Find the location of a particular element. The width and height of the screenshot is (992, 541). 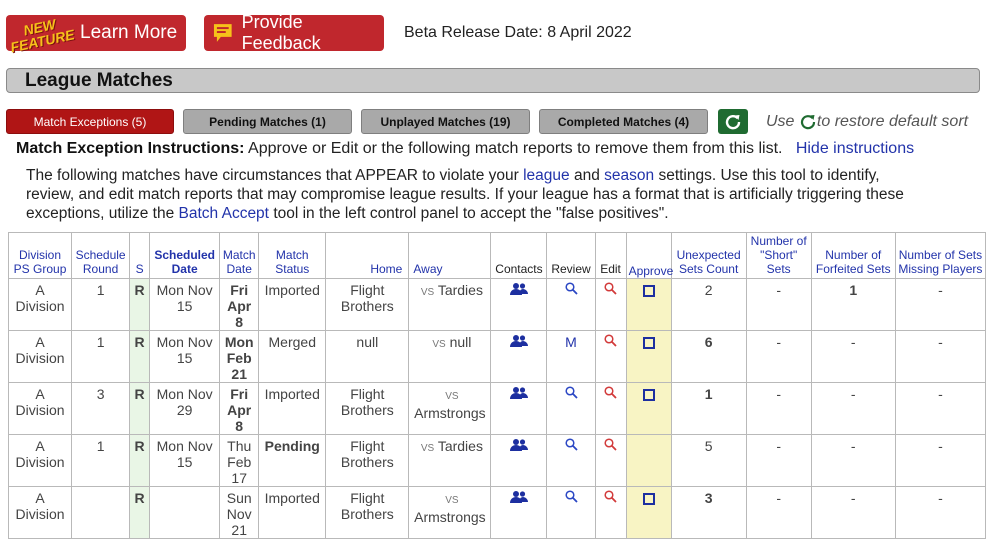

home-team: null is located at coordinates (367, 342).